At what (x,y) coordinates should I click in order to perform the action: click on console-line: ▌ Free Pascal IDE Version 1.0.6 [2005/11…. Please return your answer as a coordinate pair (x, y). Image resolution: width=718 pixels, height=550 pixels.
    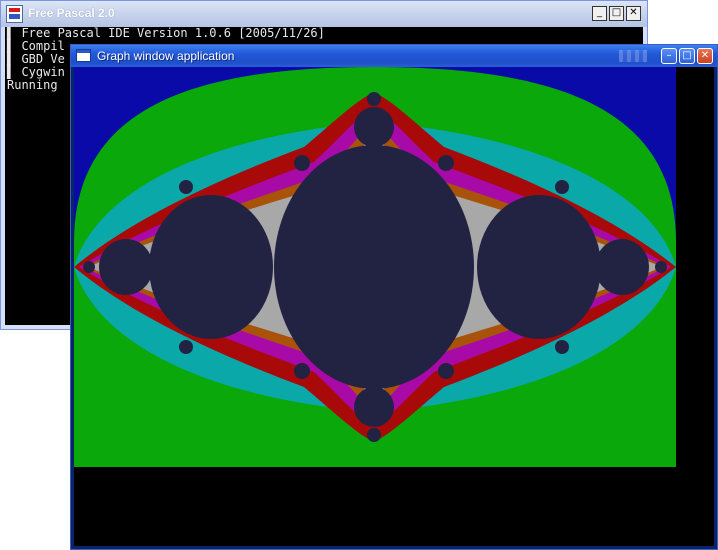
    Looking at the image, I should click on (166, 33).